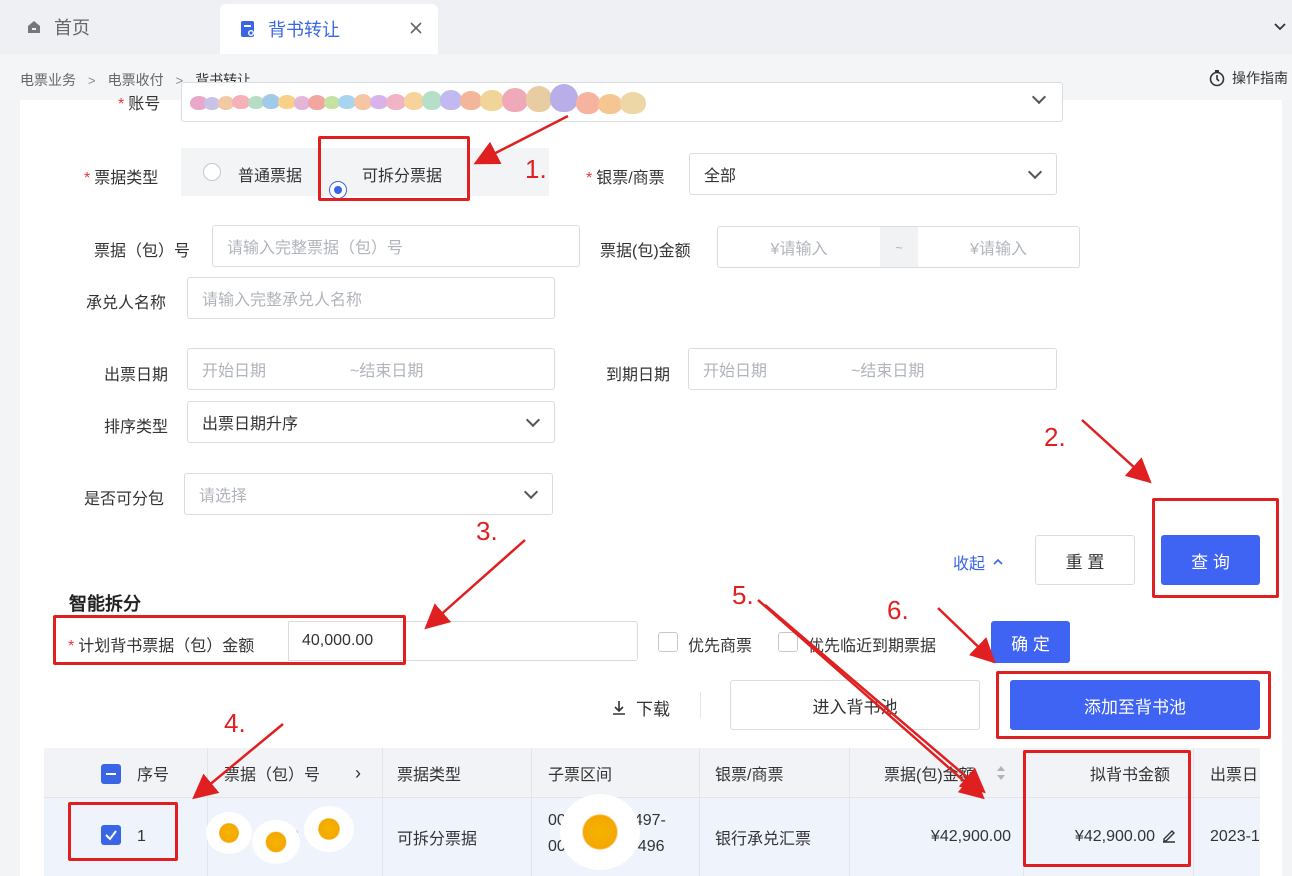  What do you see at coordinates (124, 499) in the screenshot?
I see `split-label: 是否可分包` at bounding box center [124, 499].